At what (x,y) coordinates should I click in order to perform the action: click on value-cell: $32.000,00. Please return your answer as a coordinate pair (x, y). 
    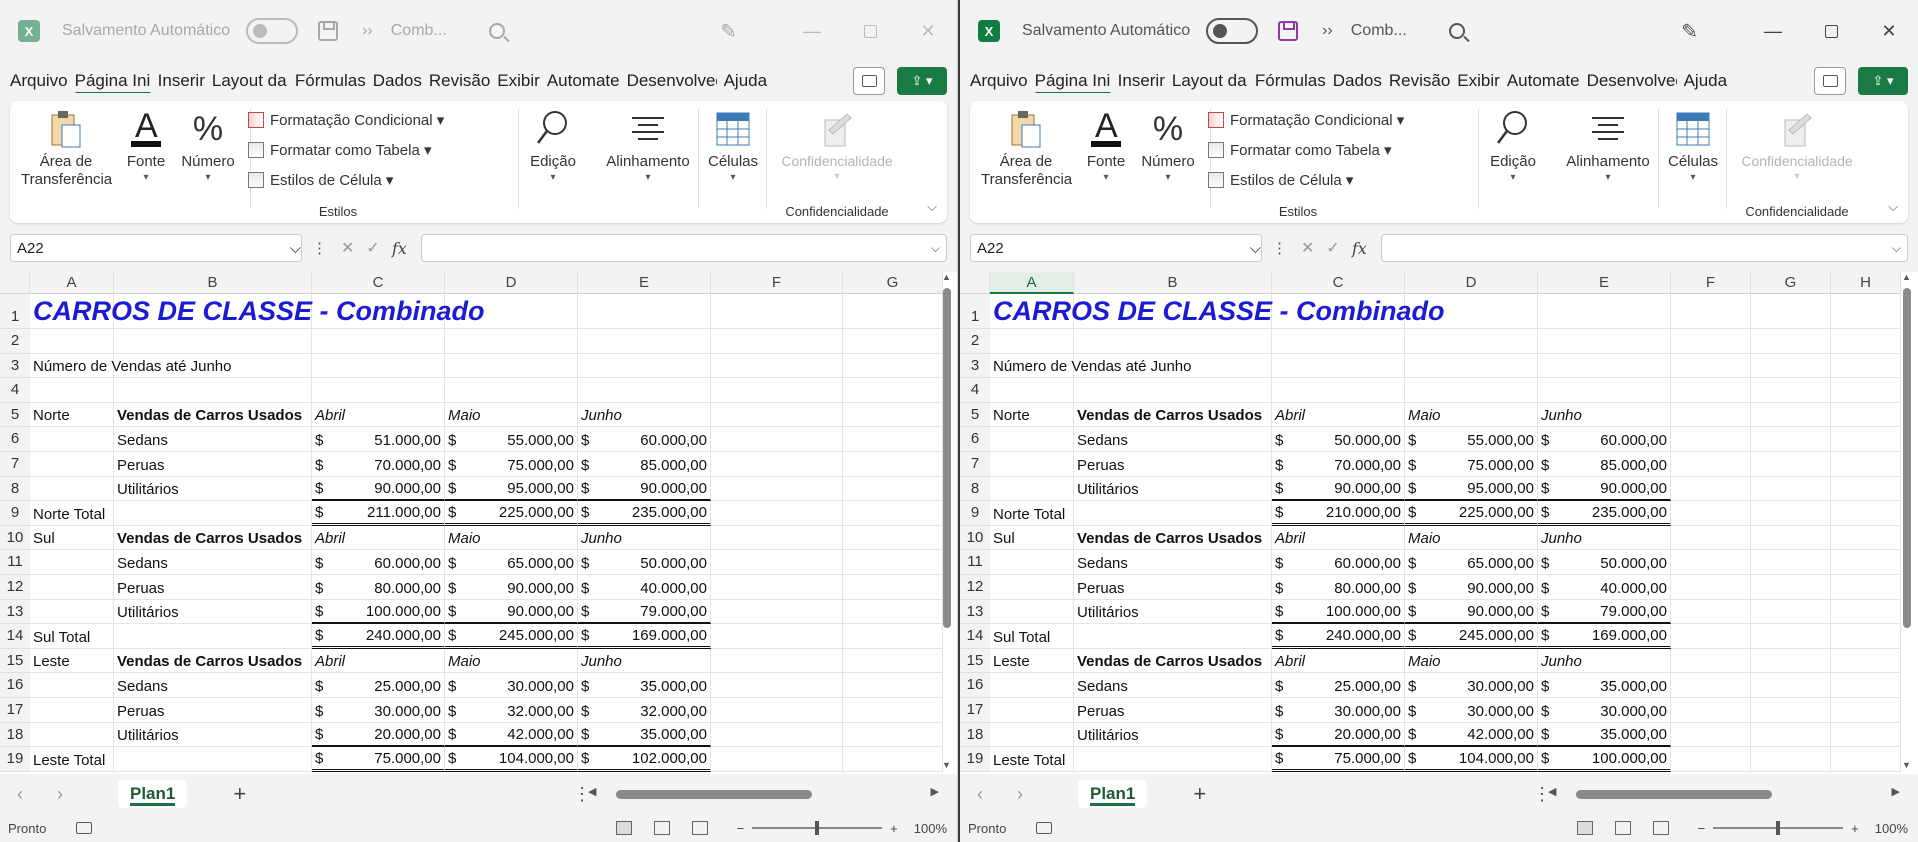
    Looking at the image, I should click on (511, 710).